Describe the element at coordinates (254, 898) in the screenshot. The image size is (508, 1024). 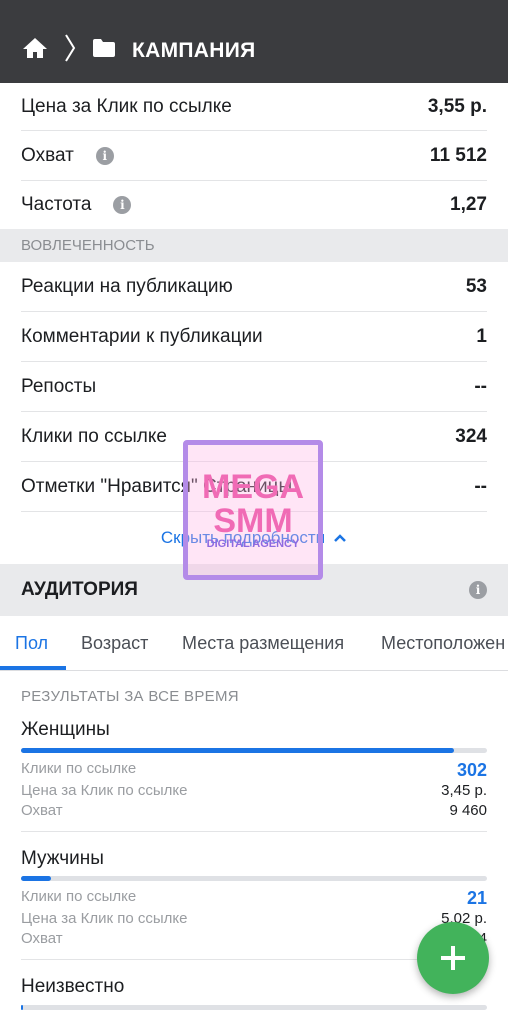
I see `metric-line: Клики по ссылке 21` at that location.